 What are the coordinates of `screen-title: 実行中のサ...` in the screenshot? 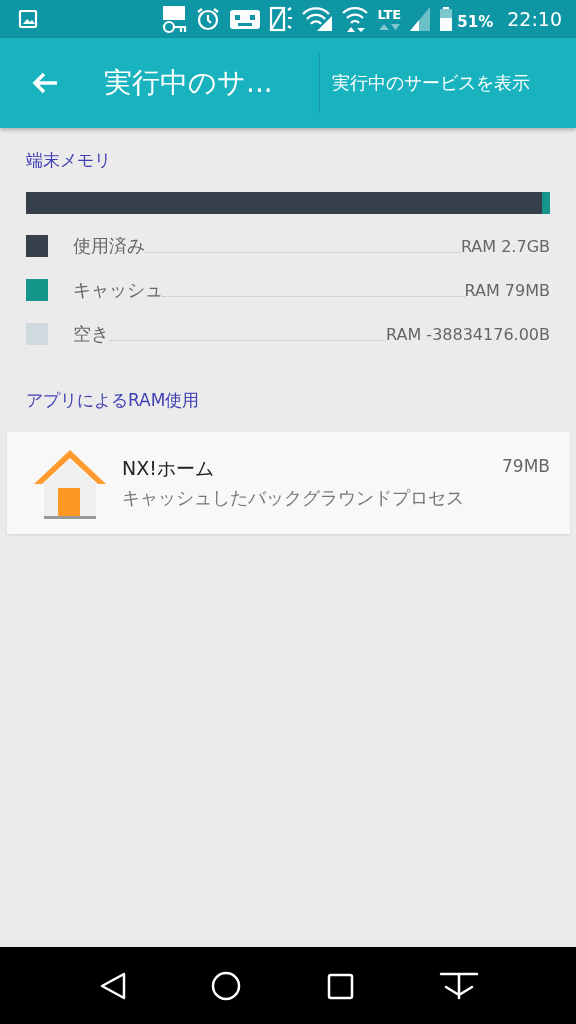 It's located at (189, 83).